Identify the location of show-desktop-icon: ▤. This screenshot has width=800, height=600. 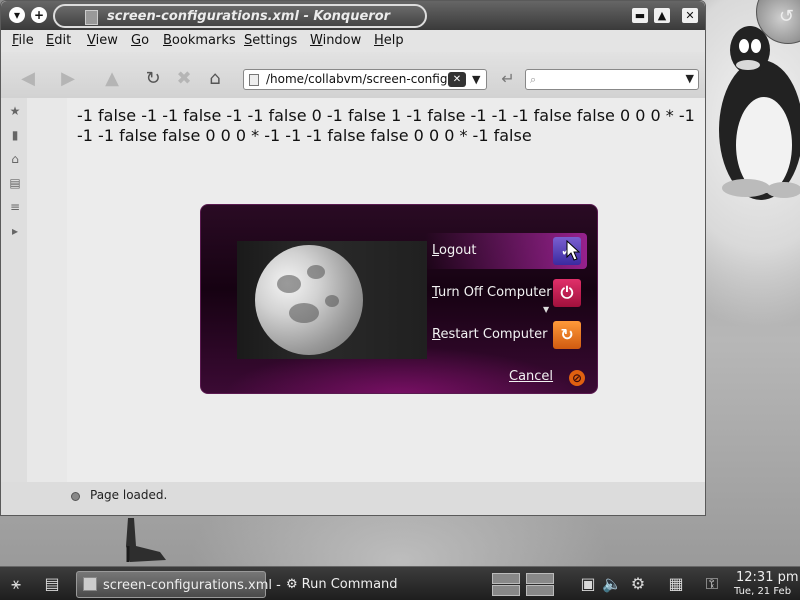
(52, 584).